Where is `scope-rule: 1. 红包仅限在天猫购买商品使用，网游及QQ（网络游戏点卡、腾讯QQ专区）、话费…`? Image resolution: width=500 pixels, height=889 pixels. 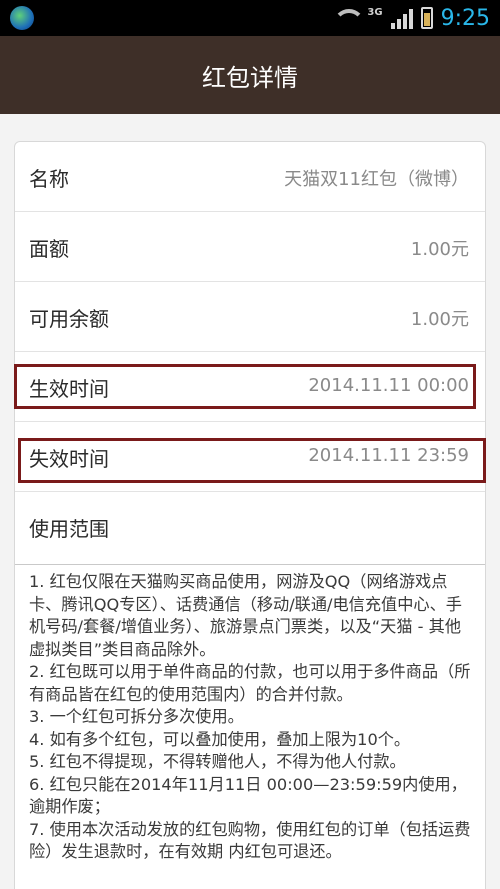 scope-rule: 1. 红包仅限在天猫购买商品使用，网游及QQ（网络游戏点卡、腾讯QQ专区）、话费… is located at coordinates (245, 615).